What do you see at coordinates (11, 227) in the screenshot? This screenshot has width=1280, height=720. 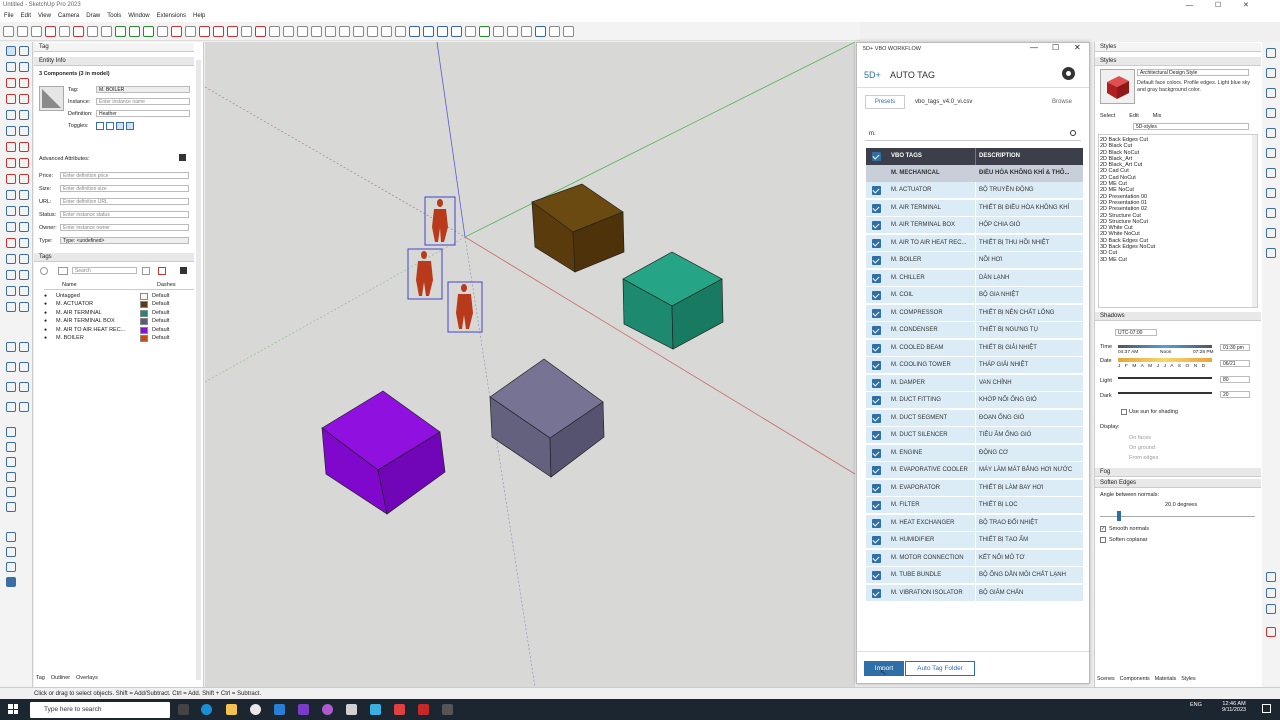 I see `axes-icon` at bounding box center [11, 227].